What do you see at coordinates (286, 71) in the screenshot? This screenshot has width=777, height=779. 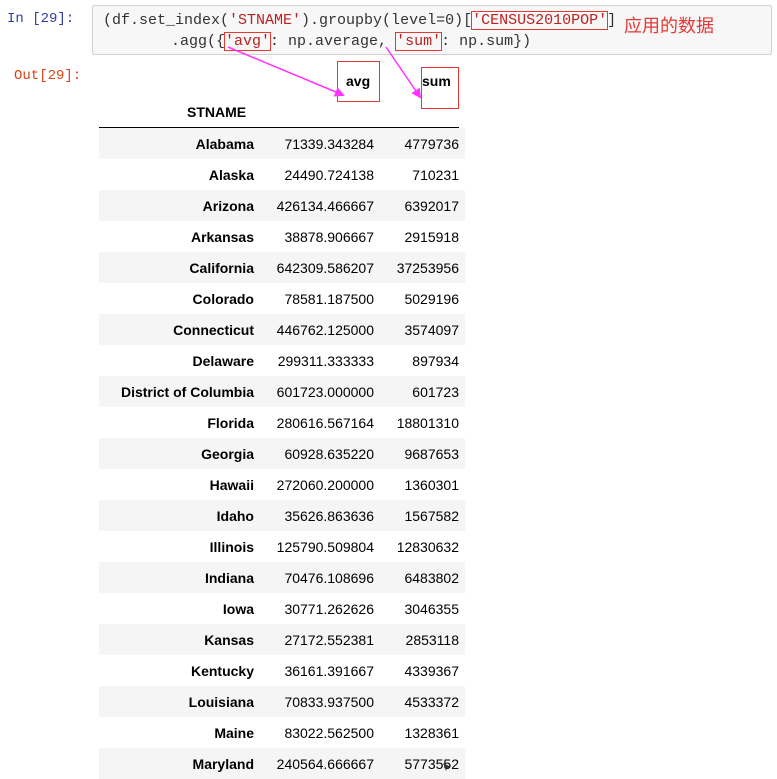 I see `arrow-to-avg` at bounding box center [286, 71].